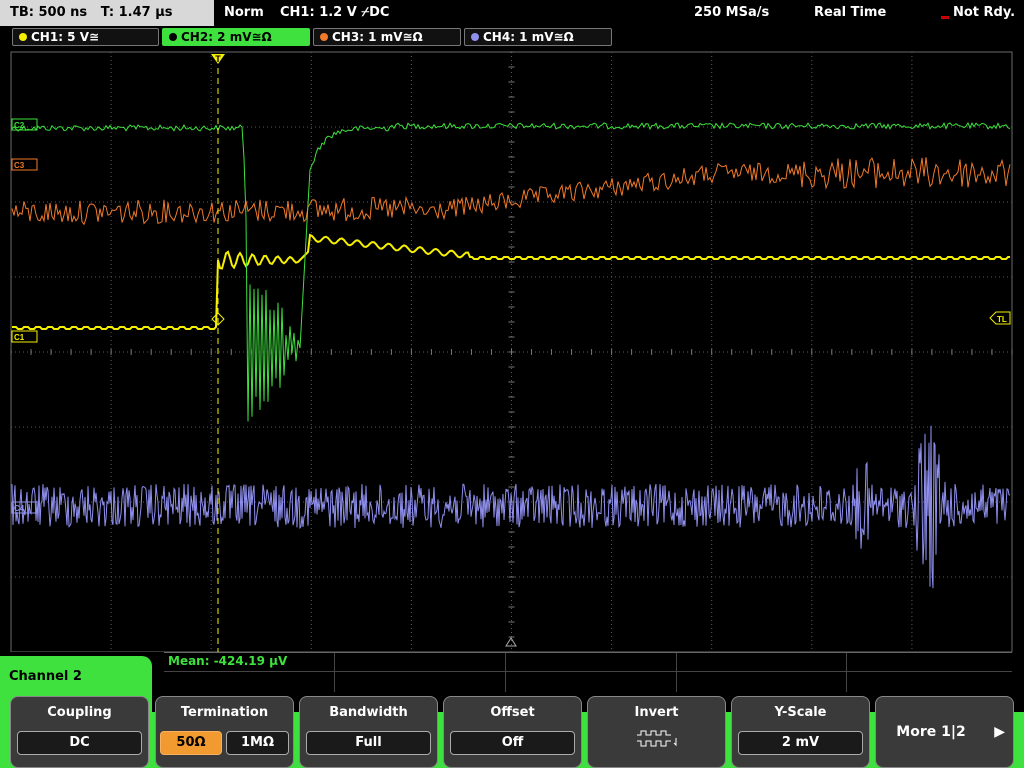 This screenshot has width=1024, height=768. I want to click on ch2-marker-label: C2, so click(19, 125).